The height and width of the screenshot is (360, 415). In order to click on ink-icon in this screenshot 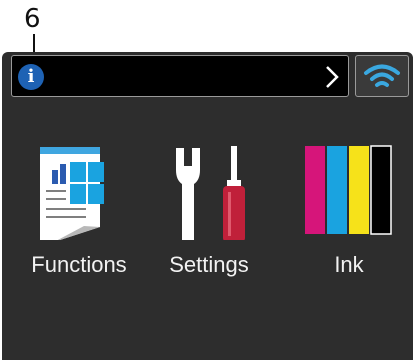, I will do `click(348, 190)`.